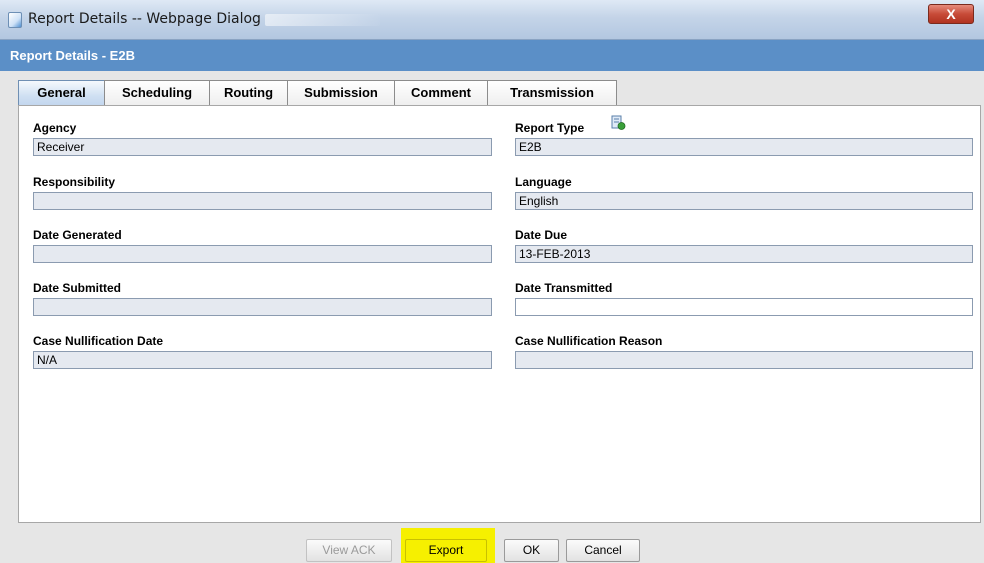 This screenshot has height=563, width=984. What do you see at coordinates (262, 147) in the screenshot?
I see `agency-field: Receiver` at bounding box center [262, 147].